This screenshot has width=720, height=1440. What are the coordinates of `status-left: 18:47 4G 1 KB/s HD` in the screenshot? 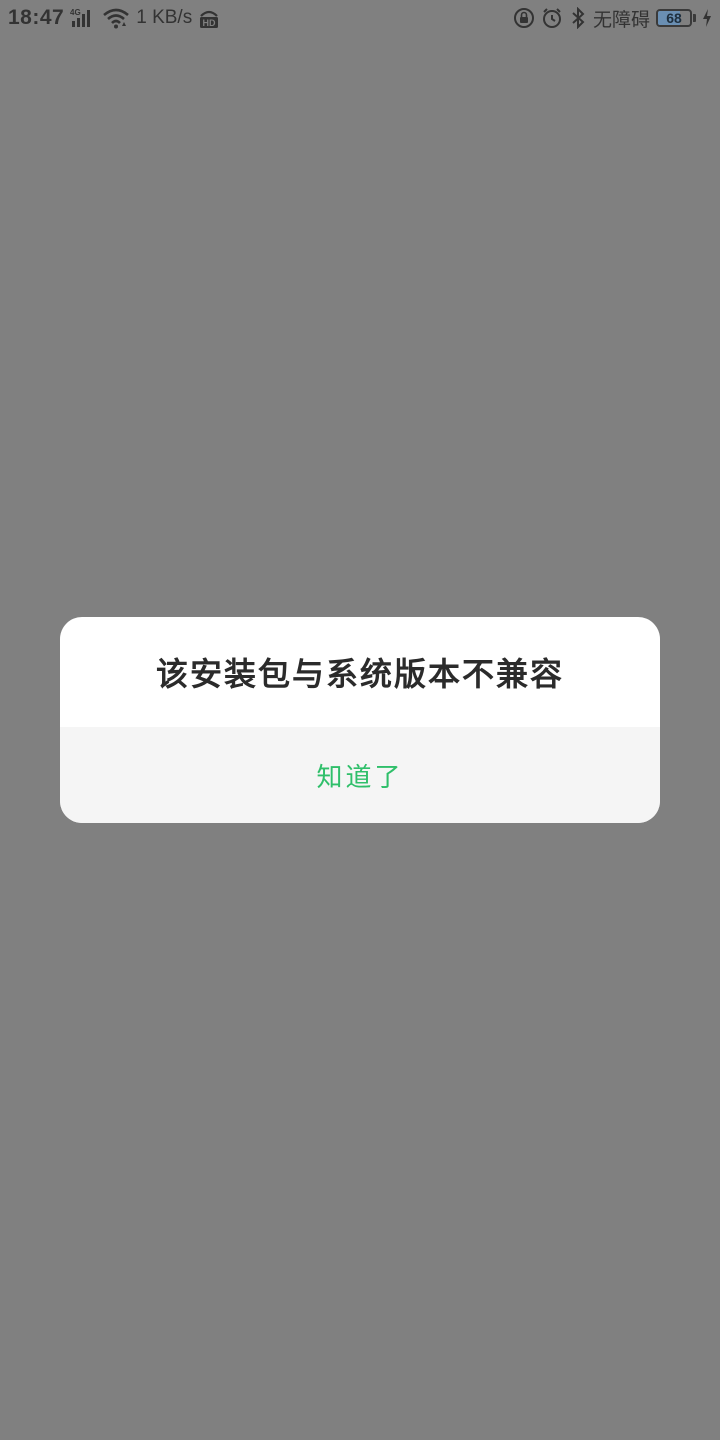 It's located at (114, 18).